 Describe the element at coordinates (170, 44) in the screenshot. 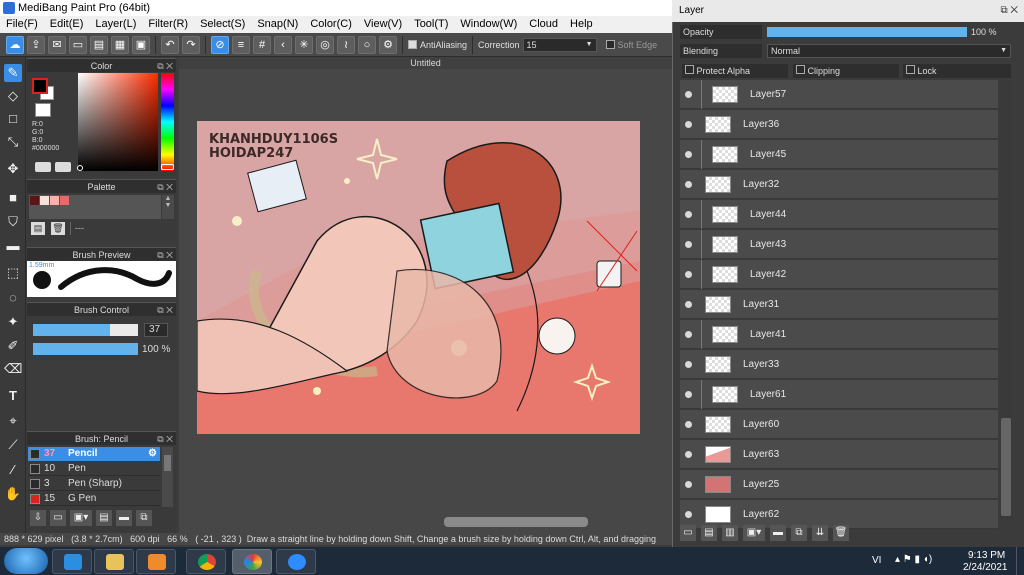

I see `undo-icon: ↶` at that location.